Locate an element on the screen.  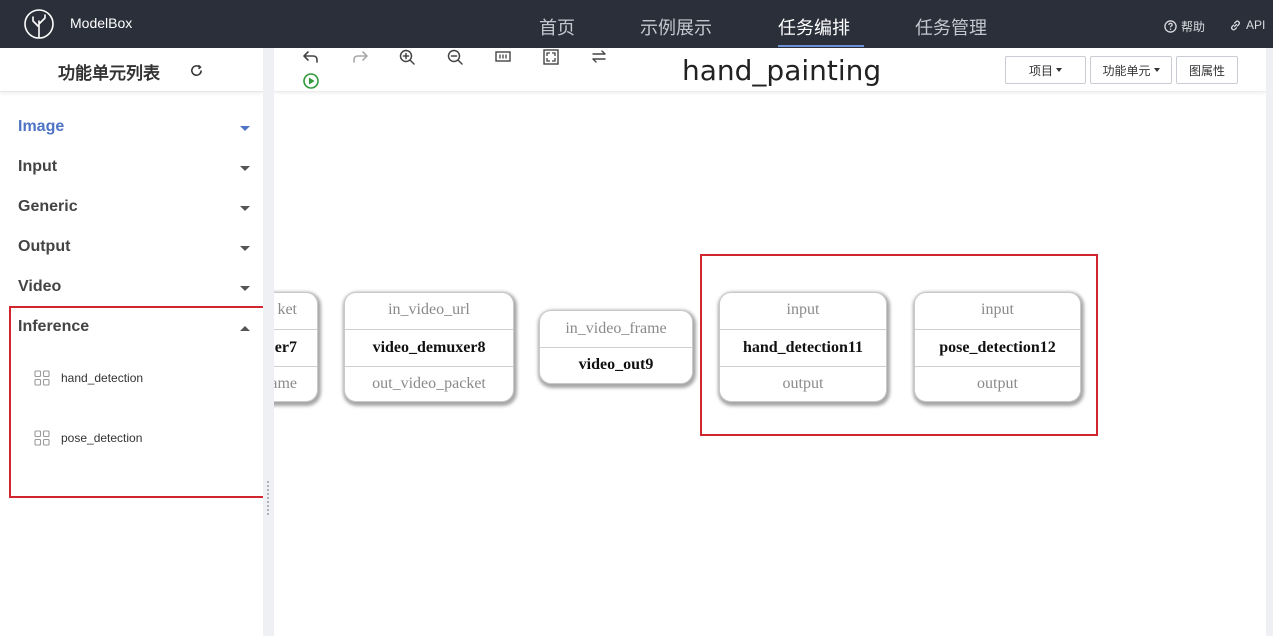
node-name: video_out9 is located at coordinates (616, 364).